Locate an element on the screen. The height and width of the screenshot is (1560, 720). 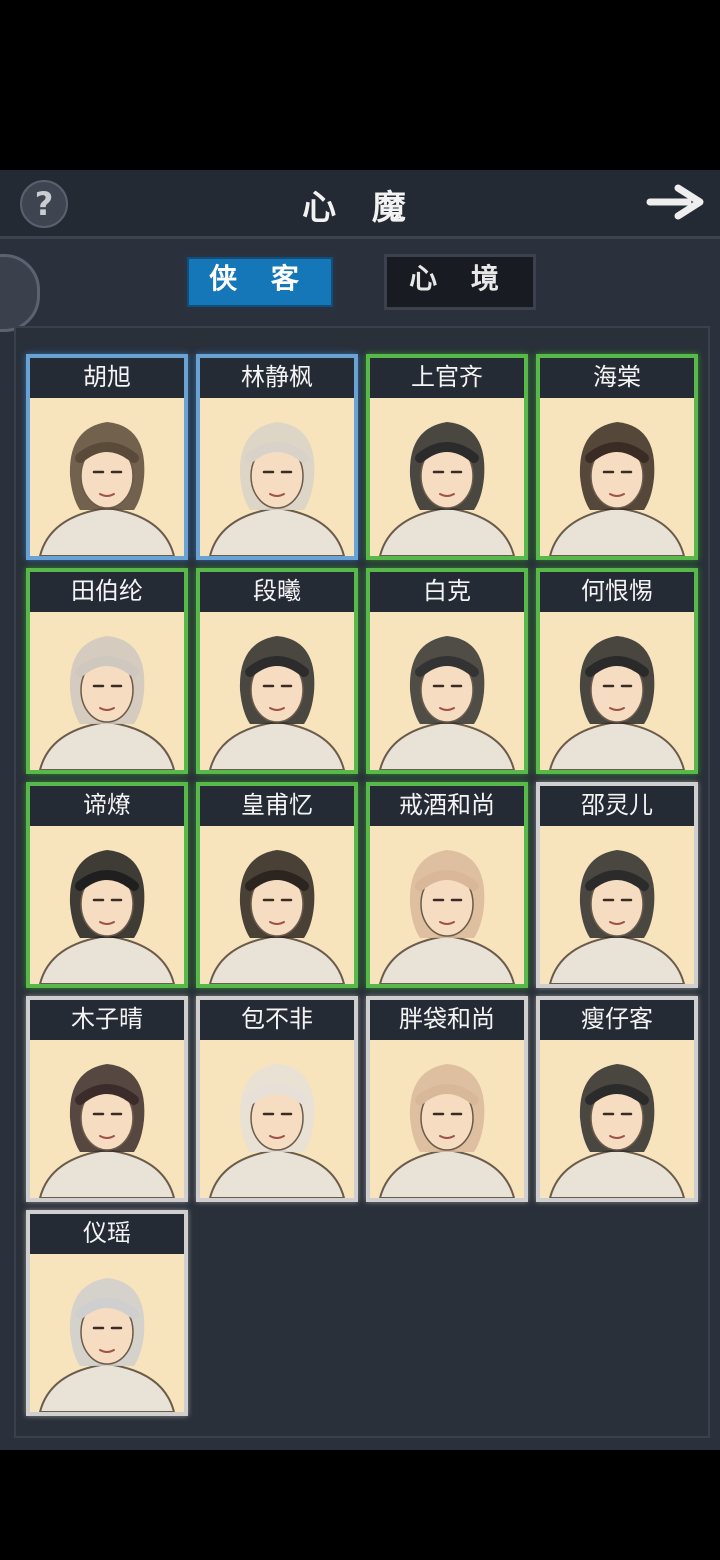
hero-card: 白克 is located at coordinates (447, 671).